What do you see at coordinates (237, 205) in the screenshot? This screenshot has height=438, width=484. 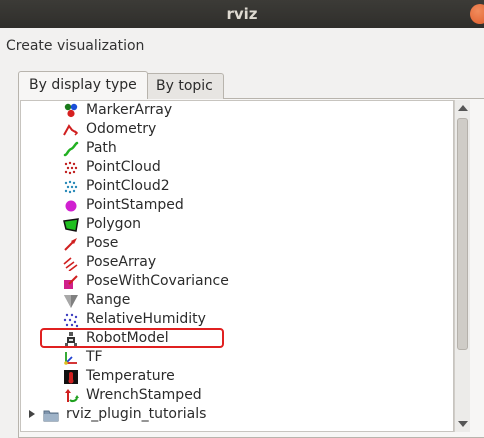 I see `list-item-pointstamped: PointStamped` at bounding box center [237, 205].